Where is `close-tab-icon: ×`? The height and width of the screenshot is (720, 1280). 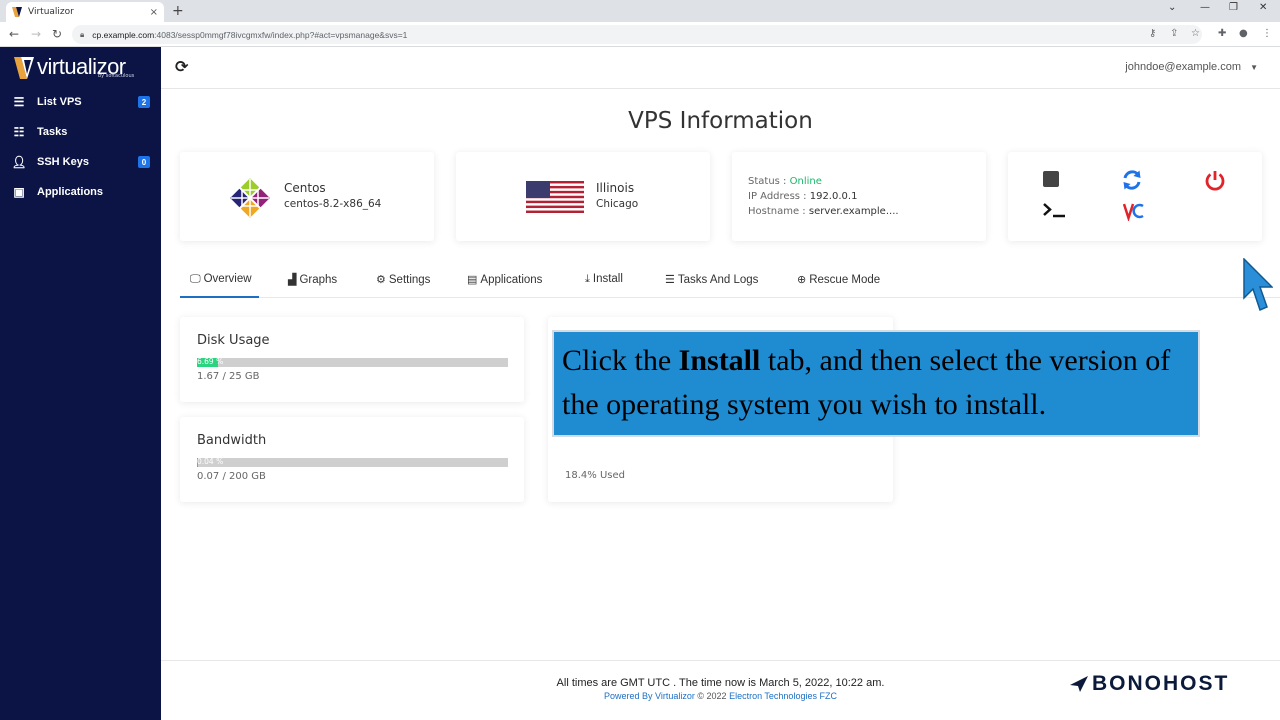
close-tab-icon: × is located at coordinates (154, 12).